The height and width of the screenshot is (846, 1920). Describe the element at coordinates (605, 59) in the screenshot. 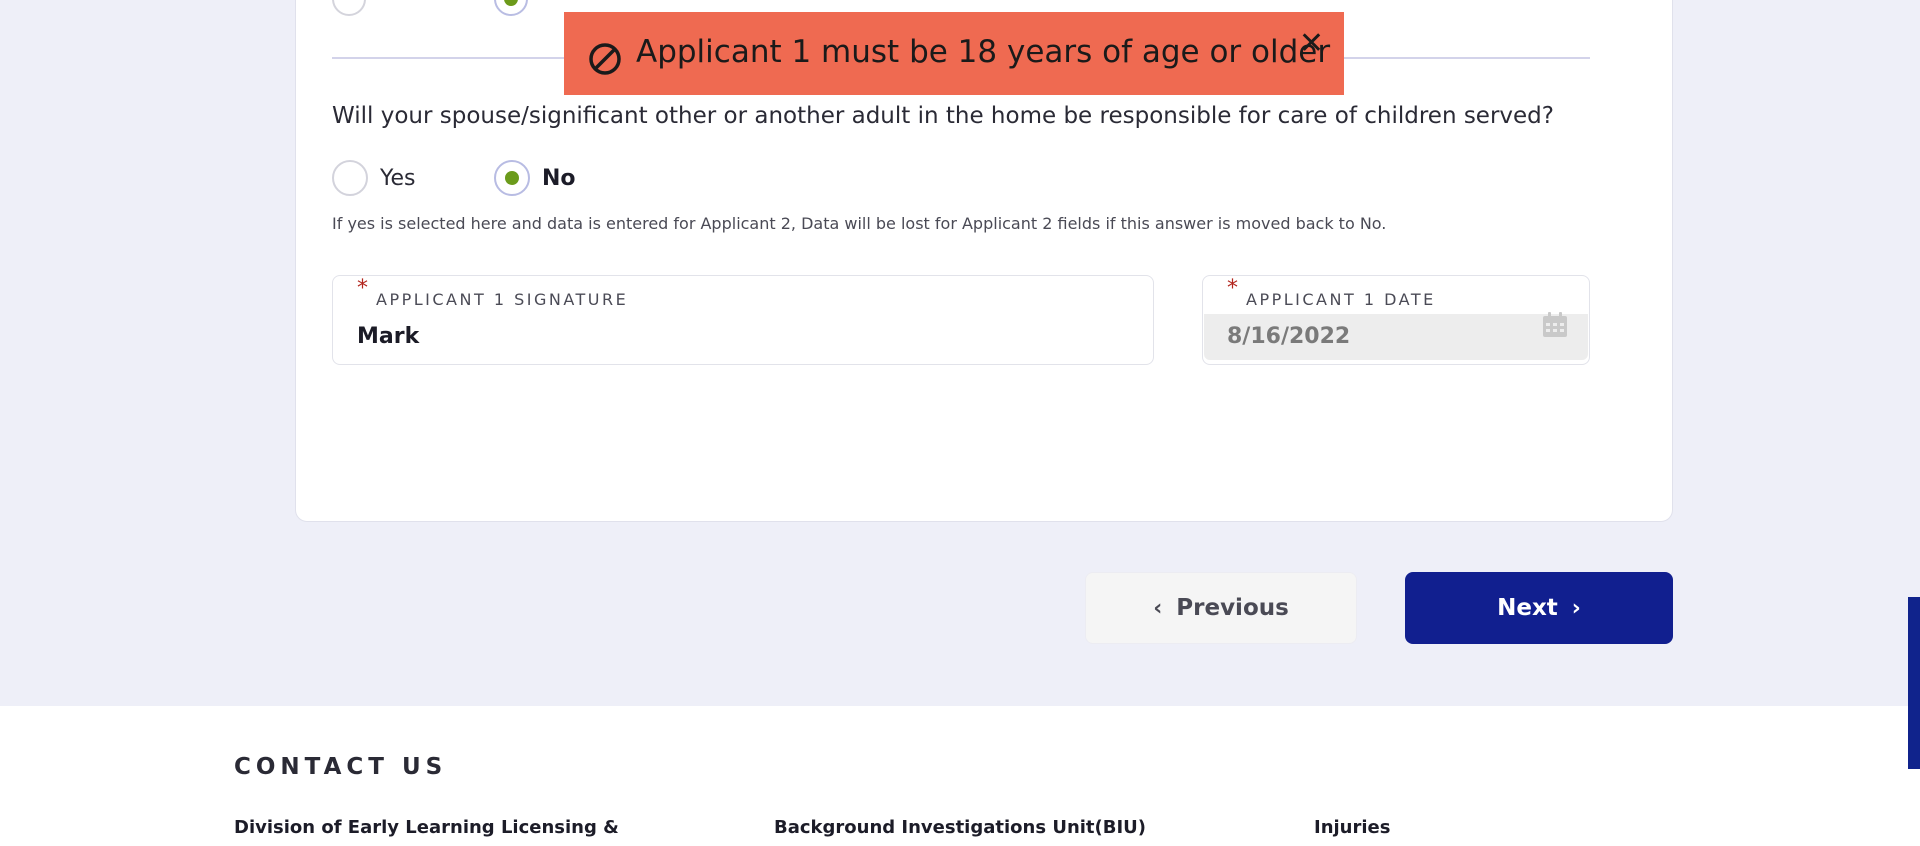

I see `ban-icon` at that location.